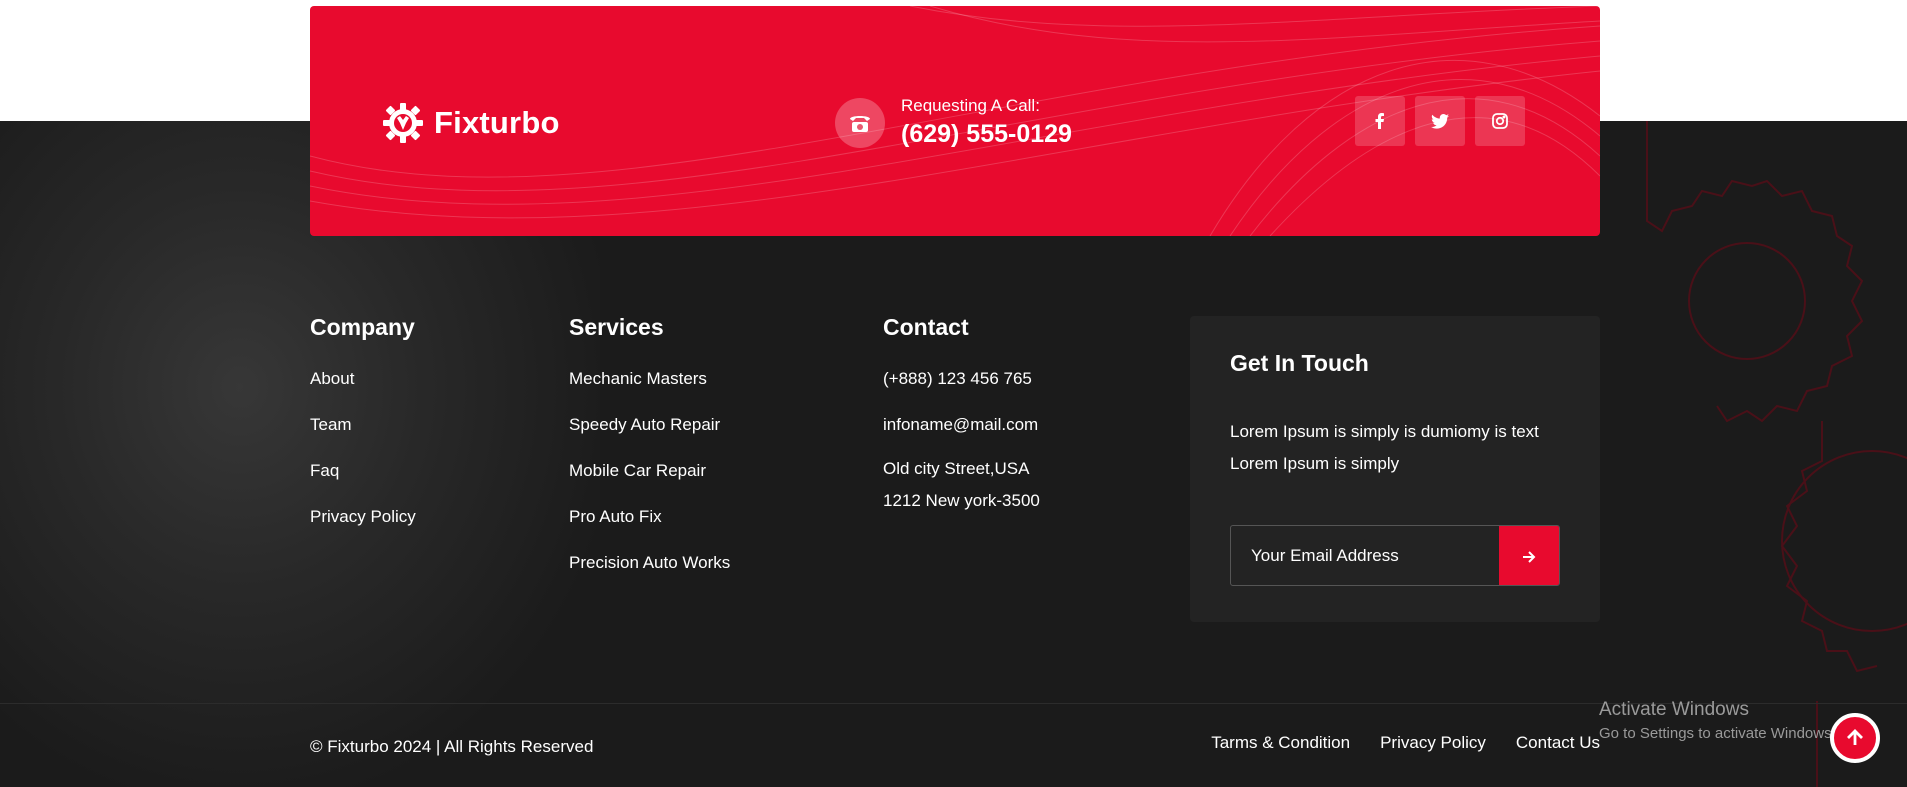 Image resolution: width=1907 pixels, height=787 pixels. What do you see at coordinates (1776, 454) in the screenshot?
I see `gear-decoration-icon` at bounding box center [1776, 454].